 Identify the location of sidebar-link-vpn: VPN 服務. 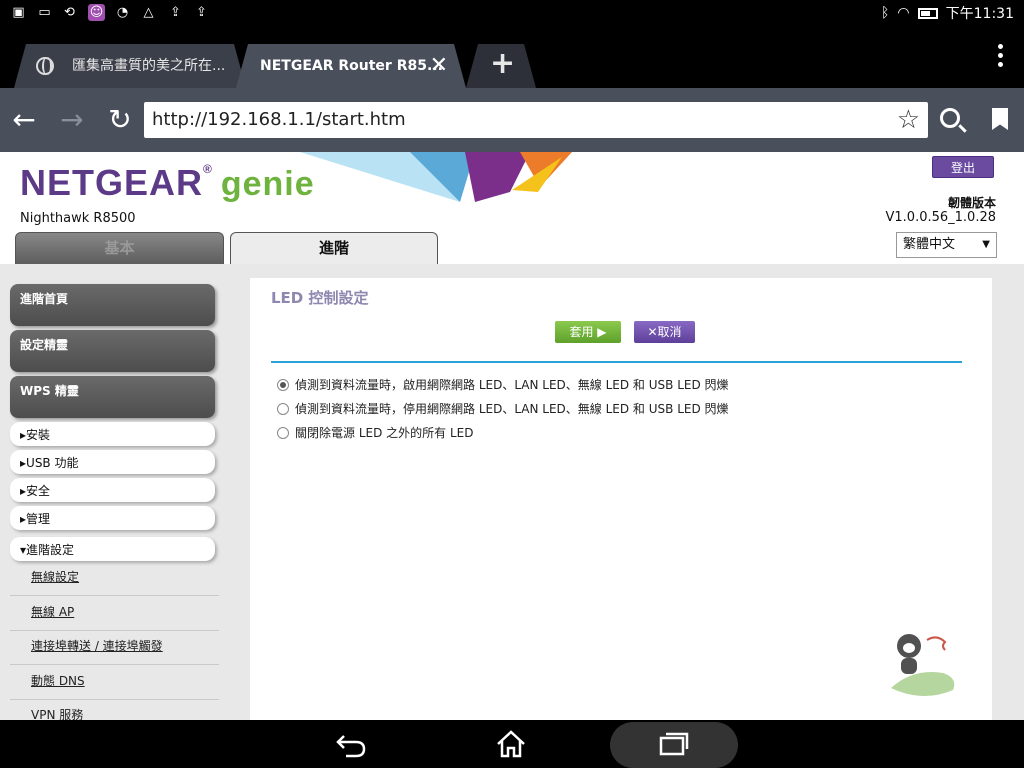
(114, 711).